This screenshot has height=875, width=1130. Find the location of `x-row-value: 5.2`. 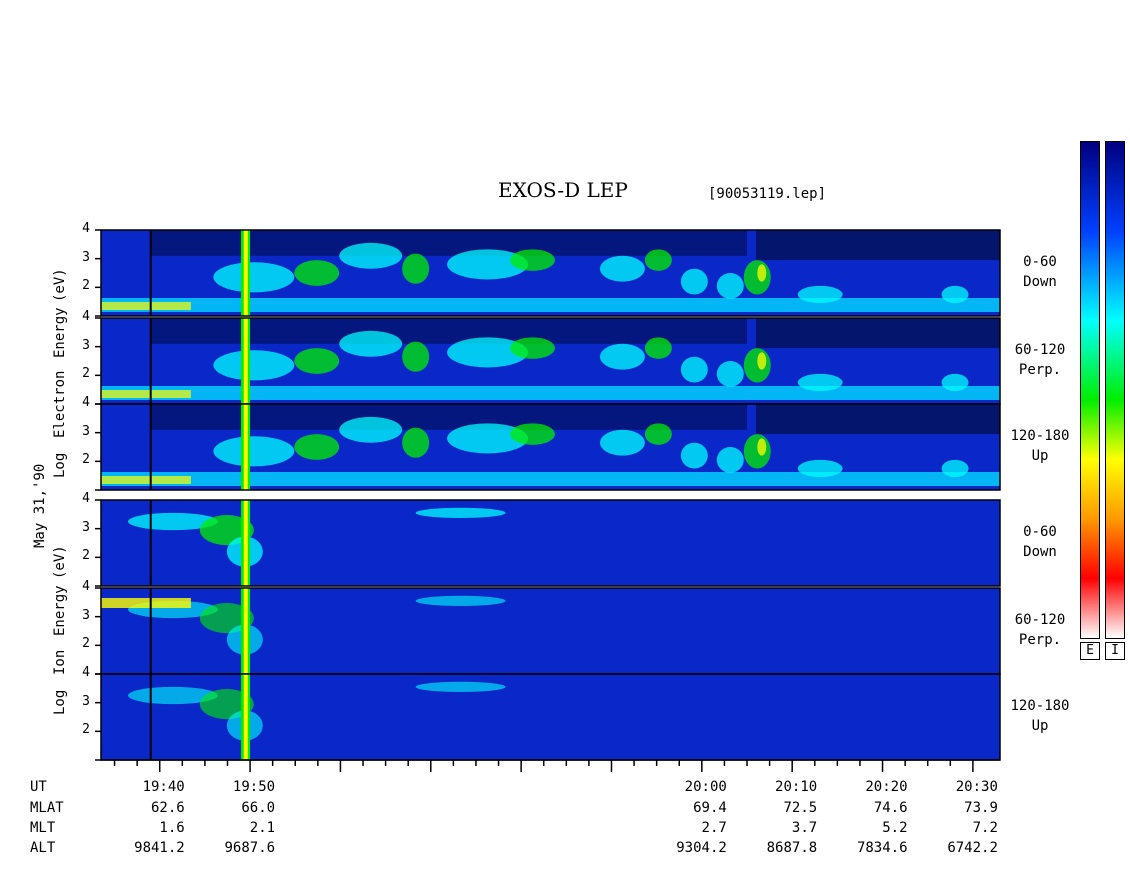

x-row-value: 5.2 is located at coordinates (895, 828).